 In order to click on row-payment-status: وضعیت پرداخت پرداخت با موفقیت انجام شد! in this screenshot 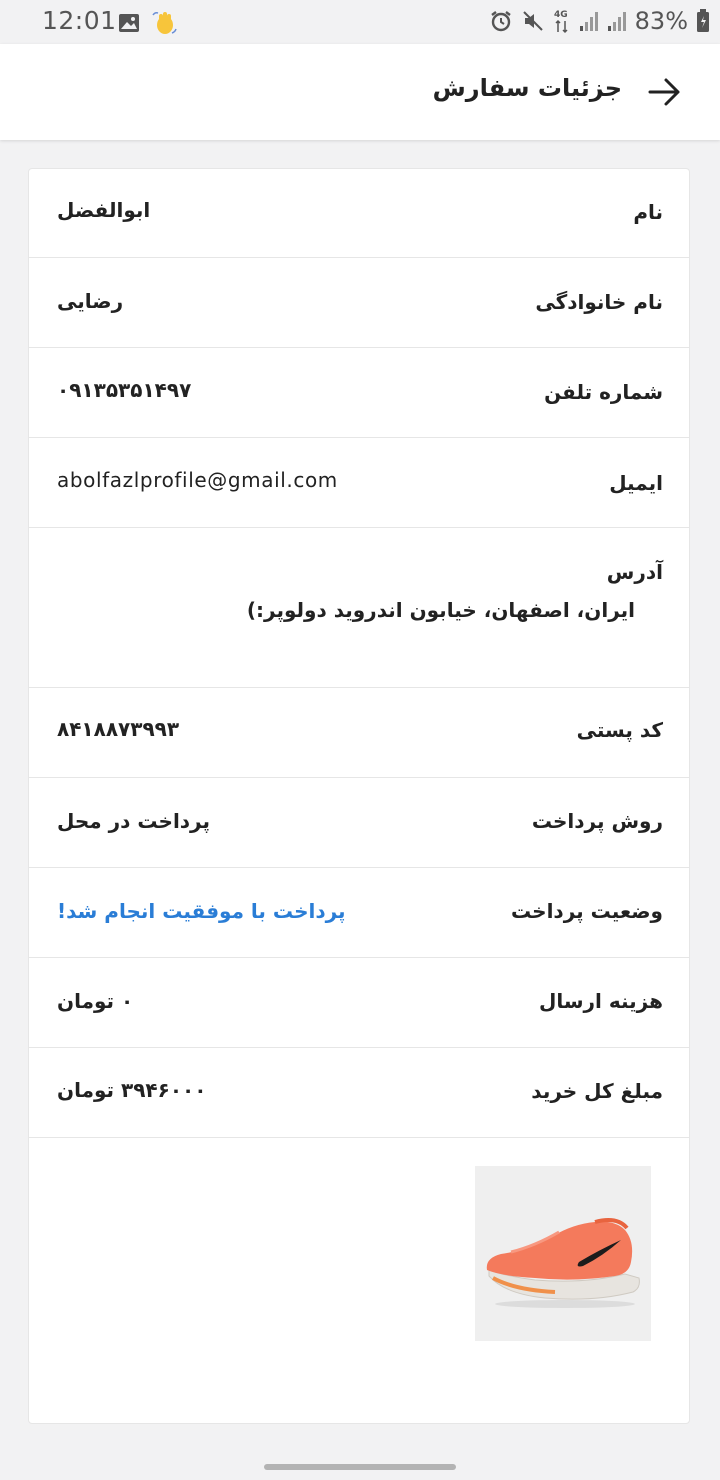, I will do `click(359, 913)`.